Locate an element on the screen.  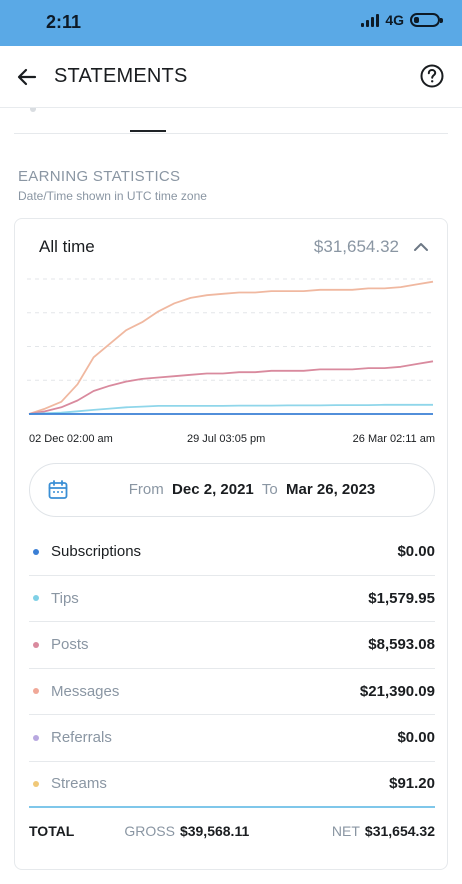
row-label: Streams is located at coordinates (79, 784).